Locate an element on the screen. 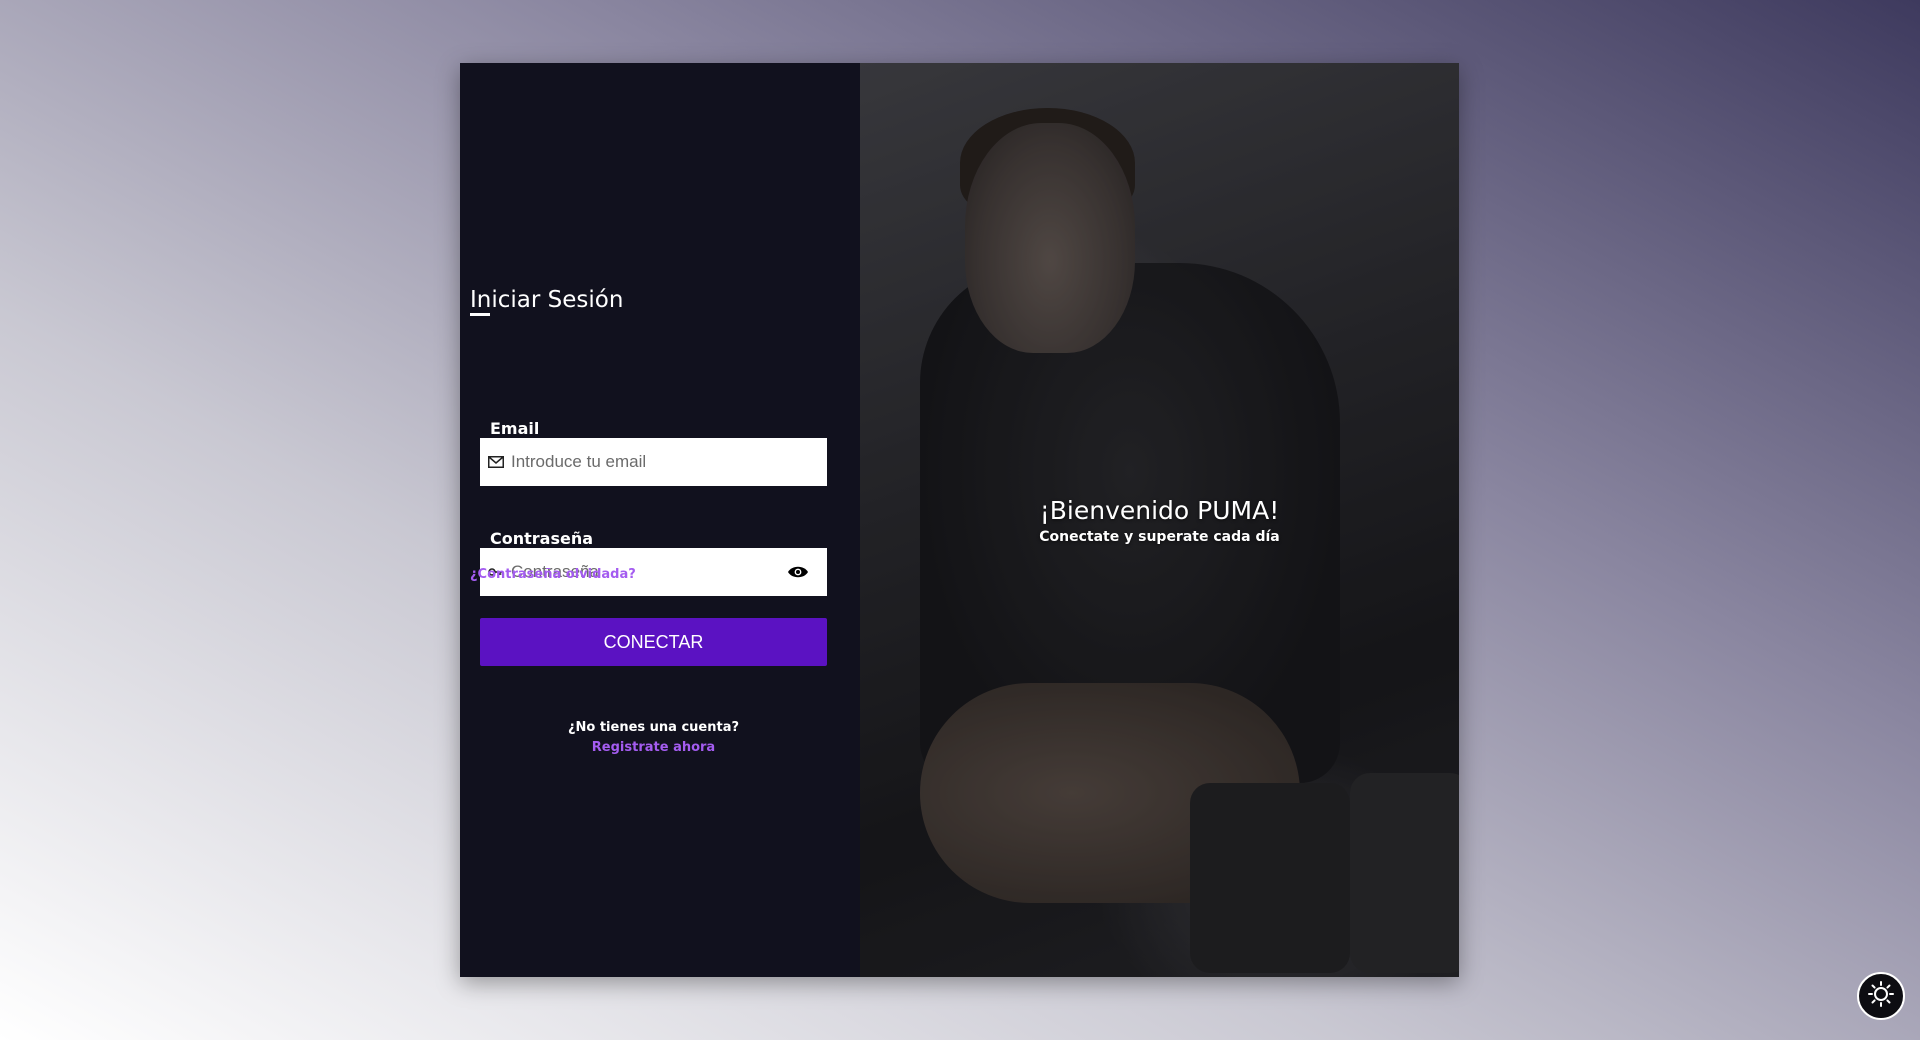 The image size is (1920, 1040). envelope-icon is located at coordinates (496, 462).